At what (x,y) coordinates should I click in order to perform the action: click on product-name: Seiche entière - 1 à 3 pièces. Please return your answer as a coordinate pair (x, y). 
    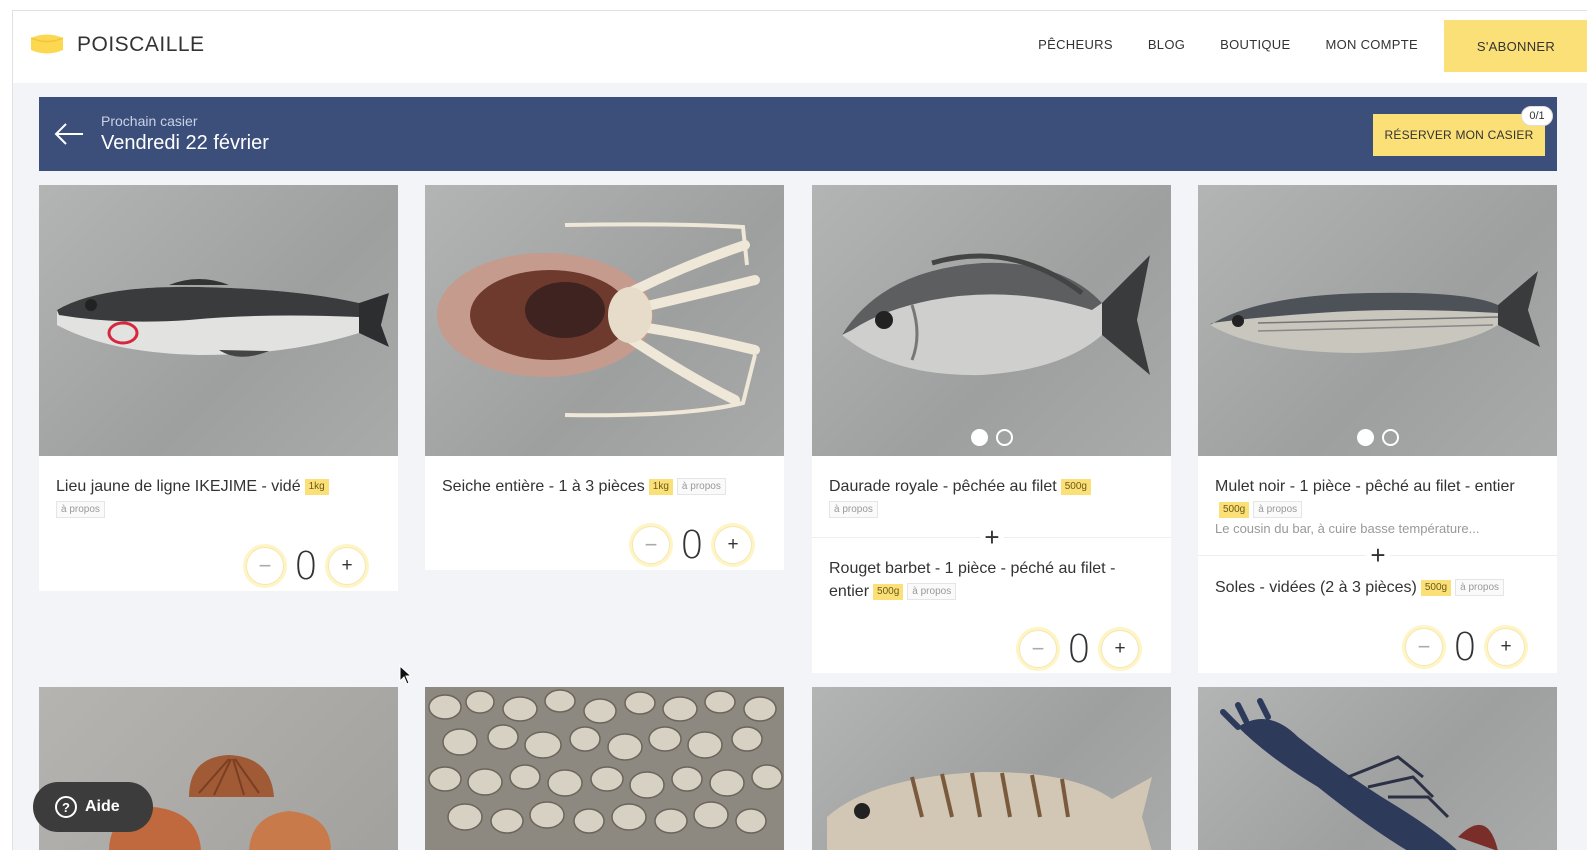
    Looking at the image, I should click on (543, 486).